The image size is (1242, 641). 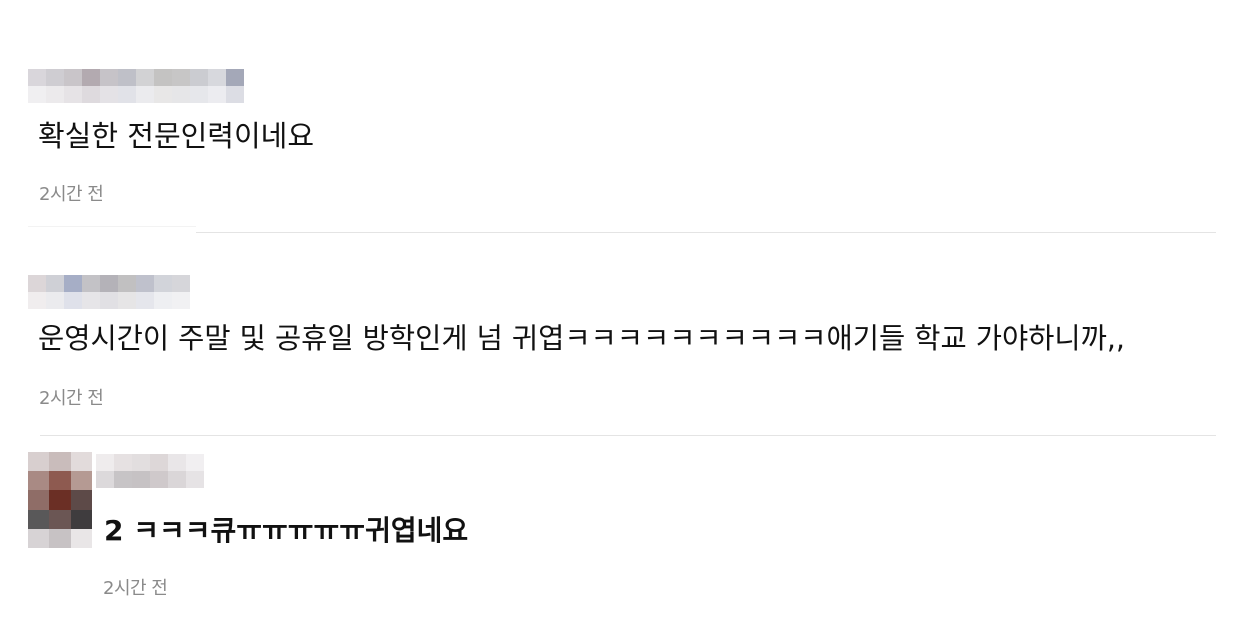 I want to click on avatar, so click(x=60, y=500).